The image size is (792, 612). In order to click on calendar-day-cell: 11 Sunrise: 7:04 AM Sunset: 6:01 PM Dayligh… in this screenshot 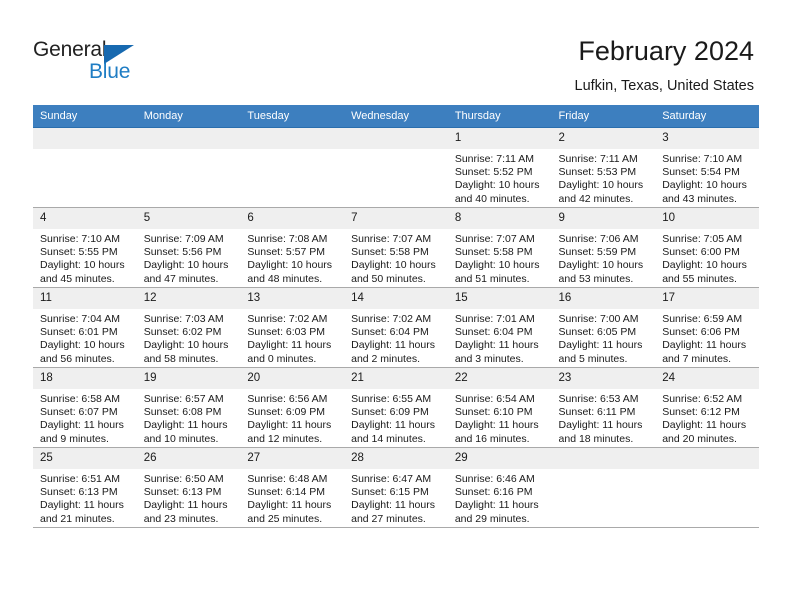, I will do `click(85, 327)`.